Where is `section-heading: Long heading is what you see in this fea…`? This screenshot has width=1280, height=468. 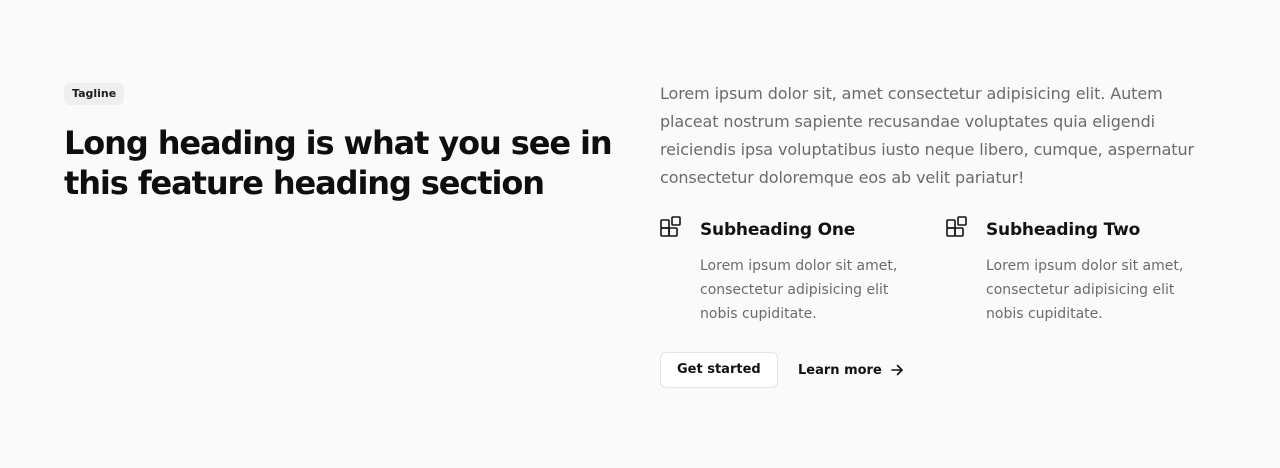
section-heading: Long heading is what you see in this fea… is located at coordinates (338, 163).